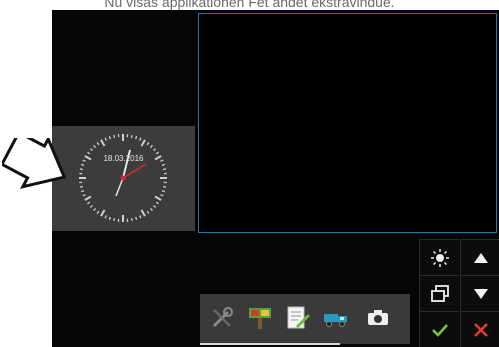 This screenshot has height=347, width=499. I want to click on app-taskbar, so click(305, 319).